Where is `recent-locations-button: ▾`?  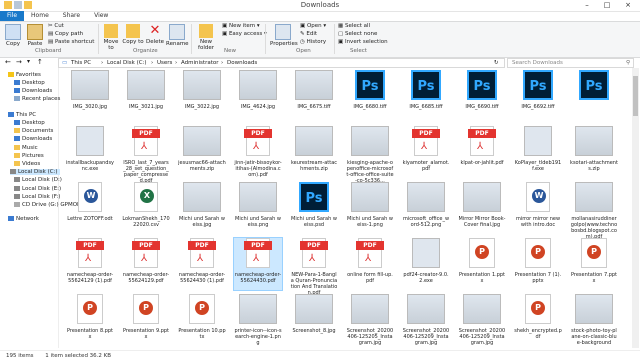
recent-locations-button: ▾ is located at coordinates (28, 61).